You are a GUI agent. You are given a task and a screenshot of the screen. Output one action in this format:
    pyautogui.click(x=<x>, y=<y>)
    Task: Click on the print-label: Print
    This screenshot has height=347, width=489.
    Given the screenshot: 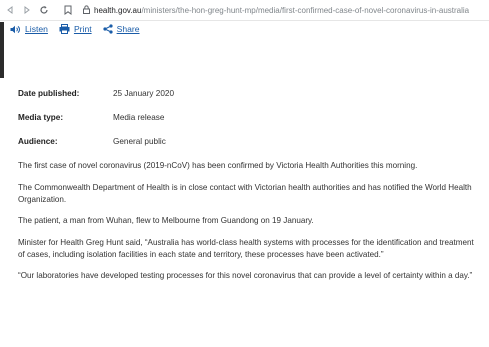 What is the action you would take?
    pyautogui.click(x=82, y=29)
    